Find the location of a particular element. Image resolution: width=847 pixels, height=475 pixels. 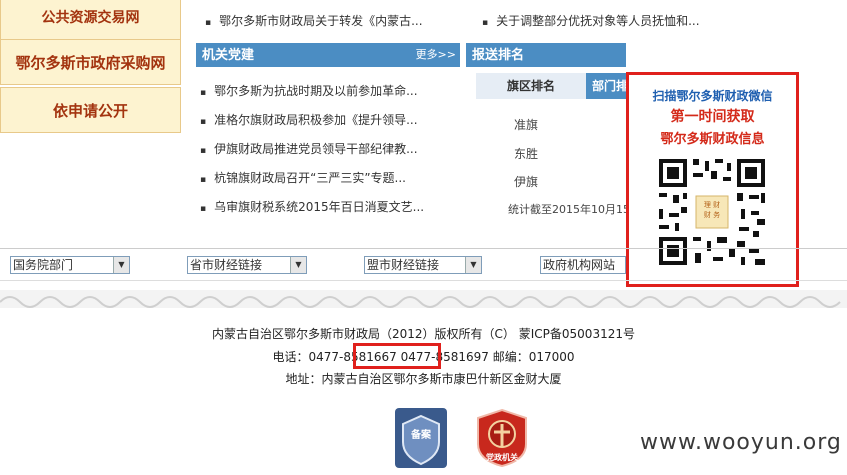

address-label: 地址： is located at coordinates (303, 379).